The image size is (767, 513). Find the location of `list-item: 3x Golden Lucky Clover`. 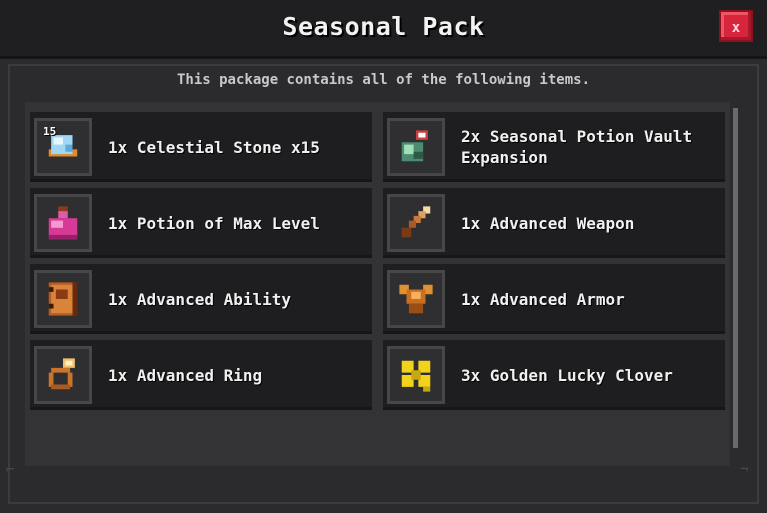

list-item: 3x Golden Lucky Clover is located at coordinates (554, 375).